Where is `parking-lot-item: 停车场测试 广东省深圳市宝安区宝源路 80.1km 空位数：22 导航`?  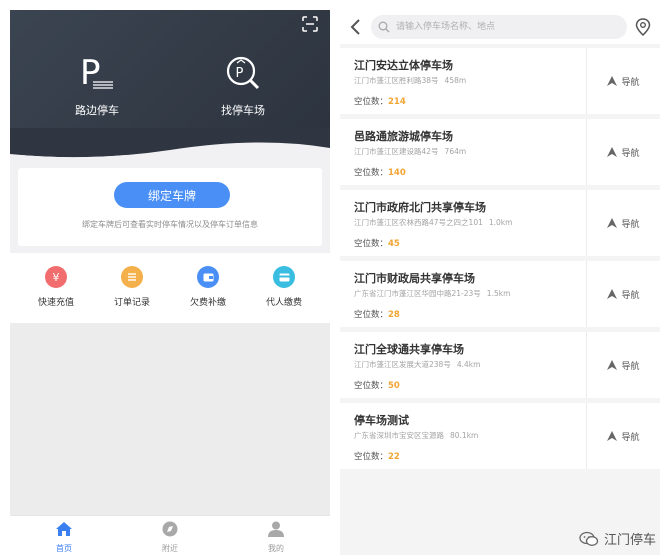
parking-lot-item: 停车场测试 广东省深圳市宝安区宝源路 80.1km 空位数：22 导航 is located at coordinates (500, 436).